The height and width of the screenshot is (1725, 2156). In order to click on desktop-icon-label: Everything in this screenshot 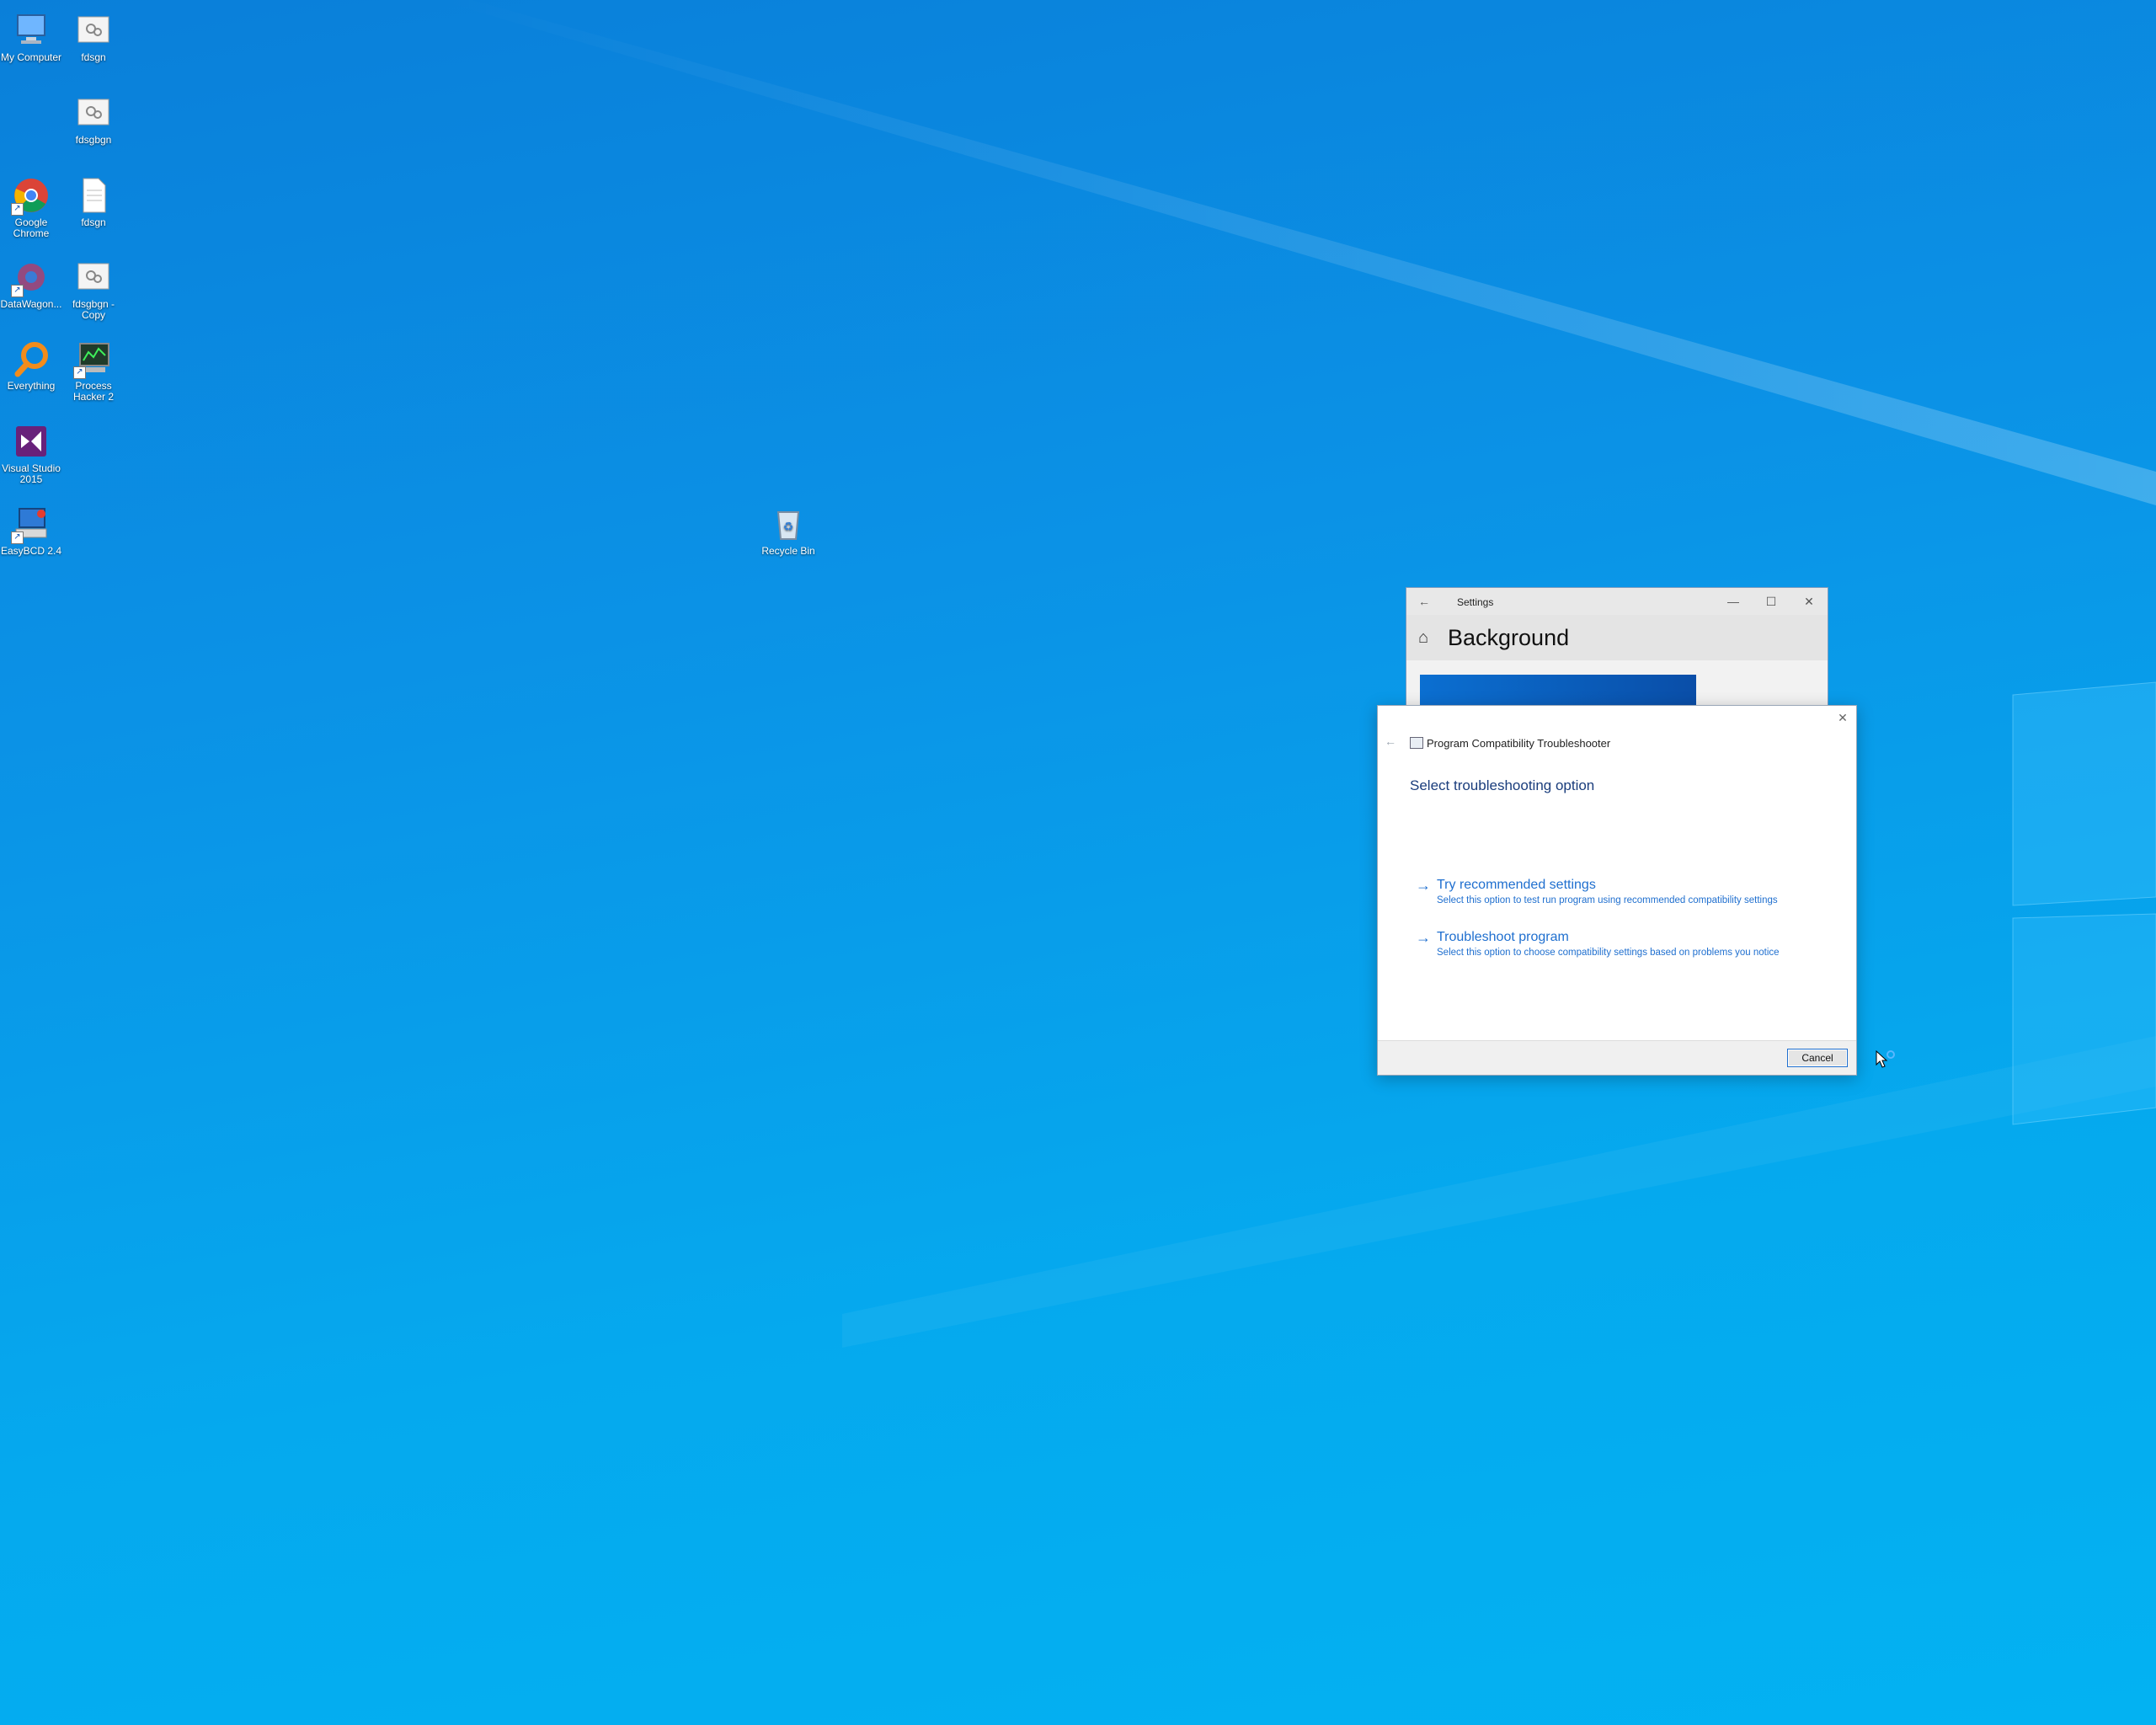, I will do `click(31, 386)`.